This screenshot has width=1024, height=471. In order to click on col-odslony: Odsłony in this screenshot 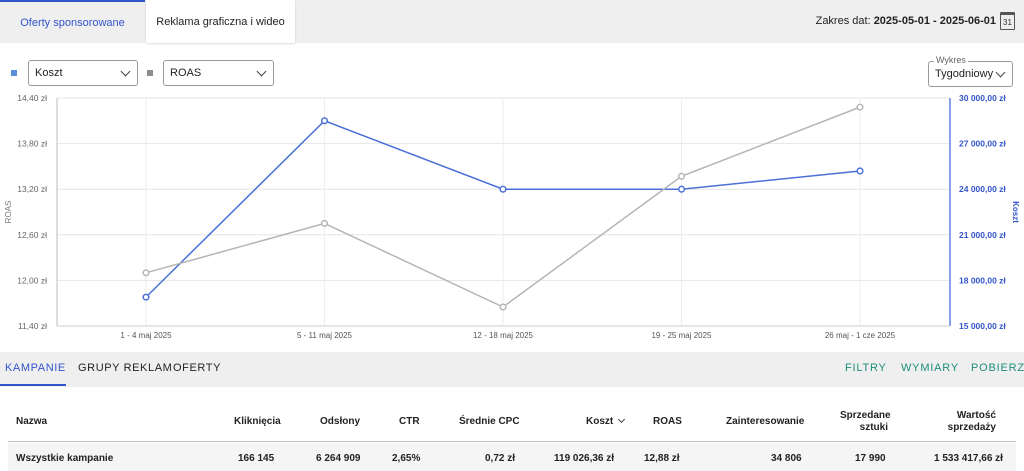, I will do `click(340, 422)`.